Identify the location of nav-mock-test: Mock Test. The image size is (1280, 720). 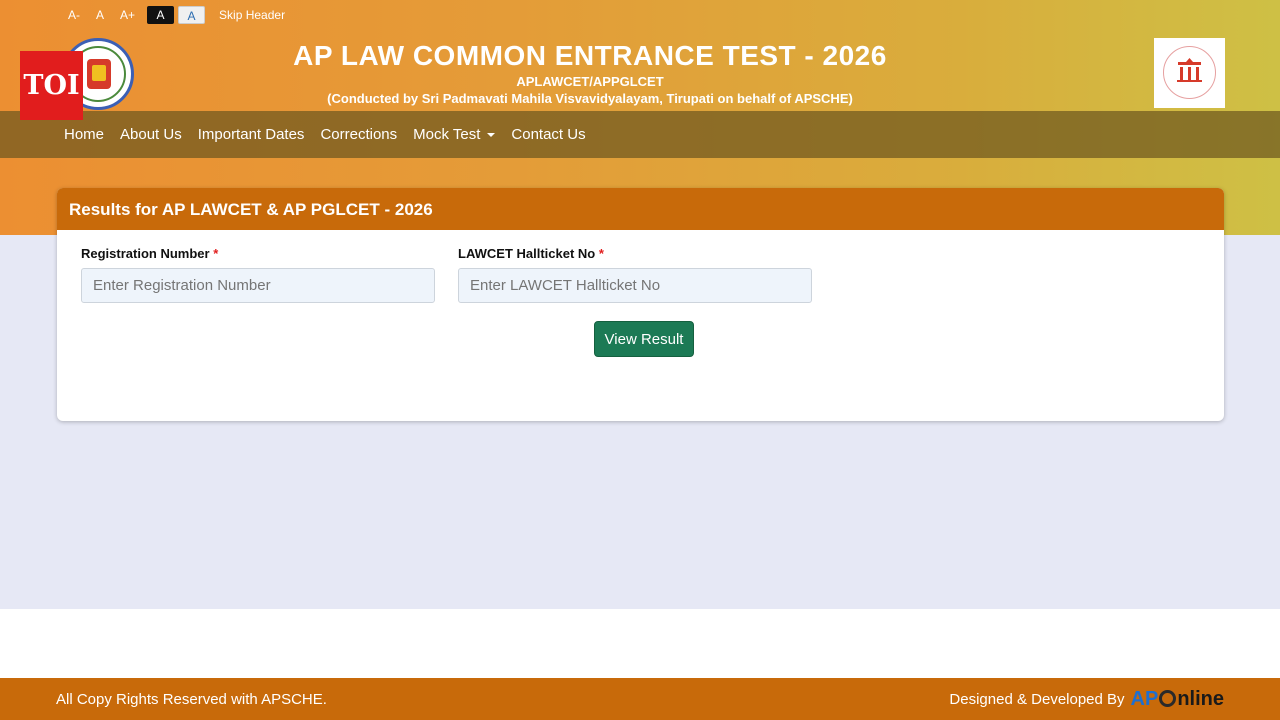
(454, 134).